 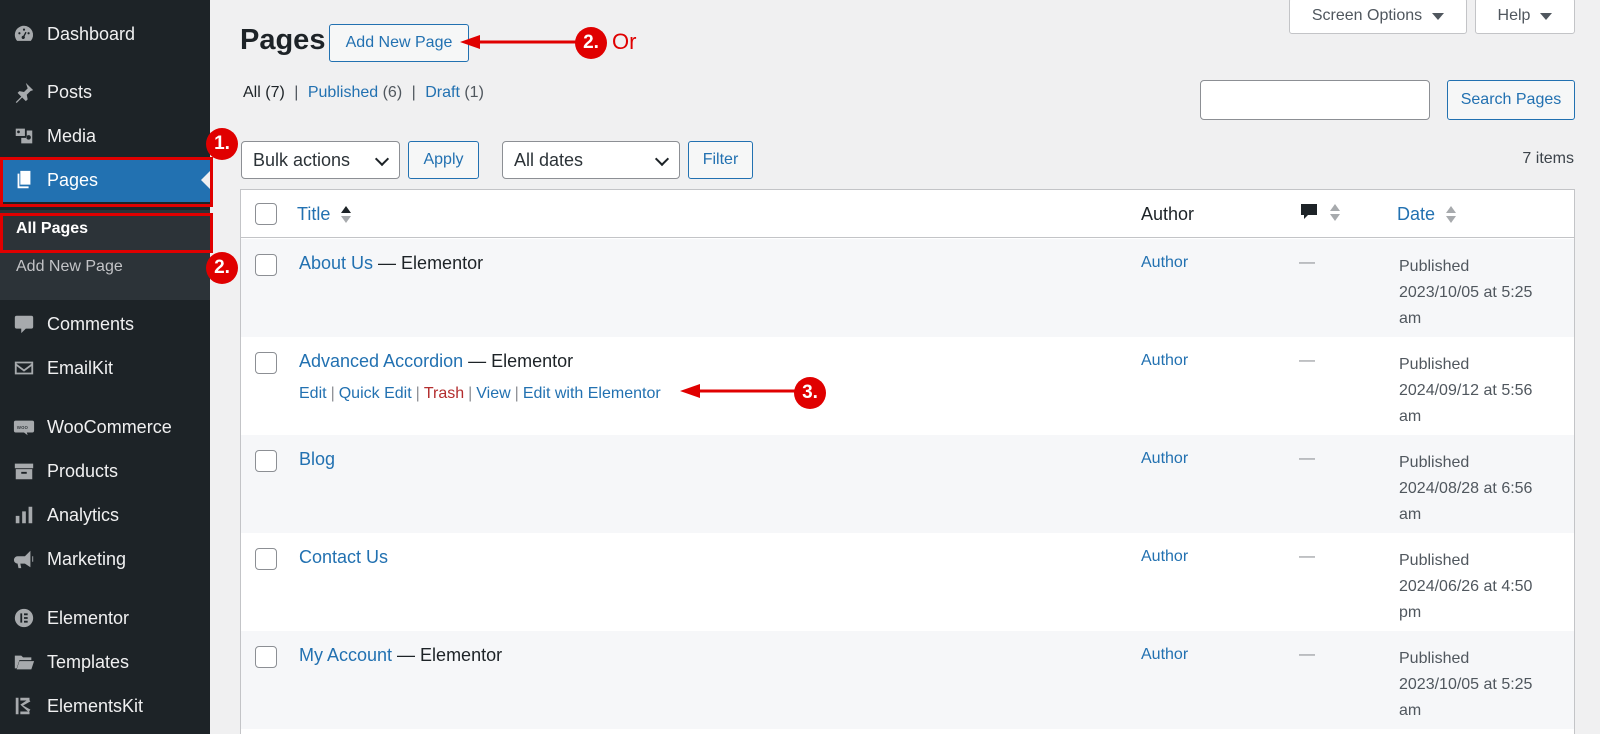 I want to click on search-pages-button: Search Pages, so click(x=1511, y=100).